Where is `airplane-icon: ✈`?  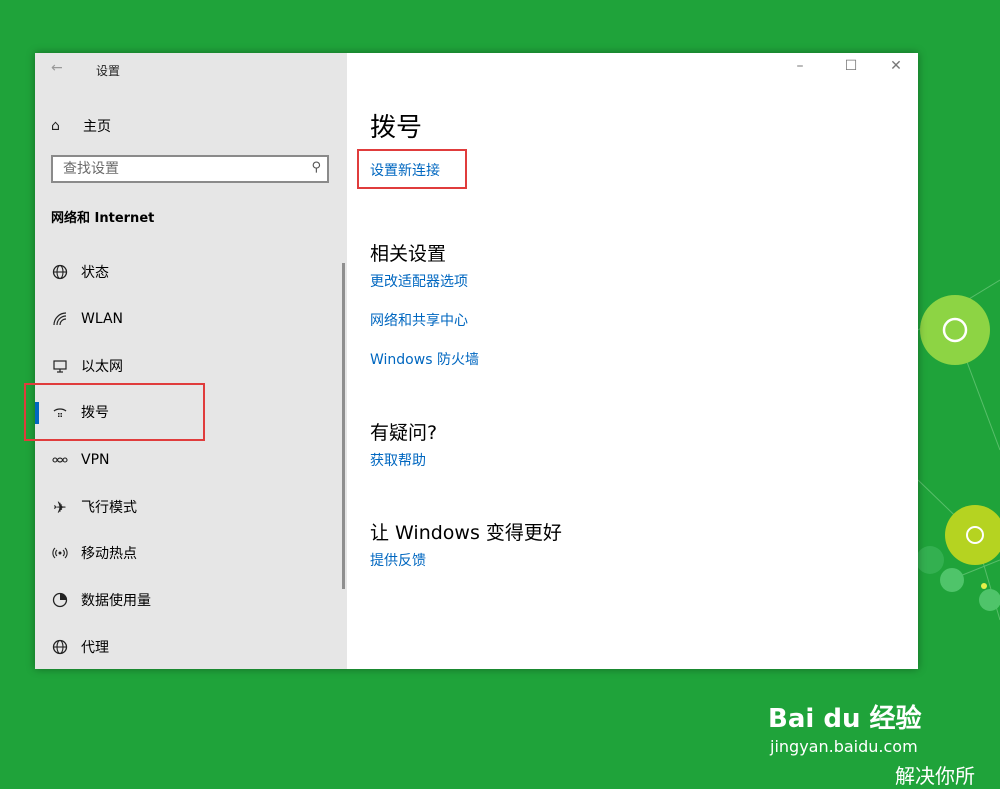
airplane-icon: ✈ is located at coordinates (60, 507).